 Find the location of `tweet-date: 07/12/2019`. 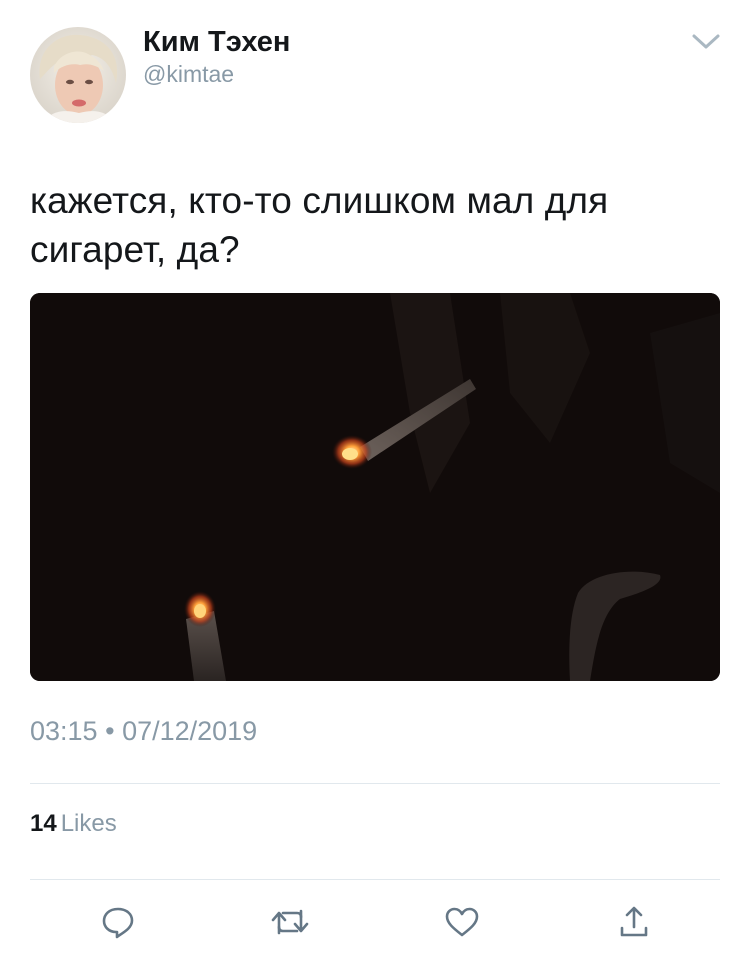

tweet-date: 07/12/2019 is located at coordinates (190, 731).